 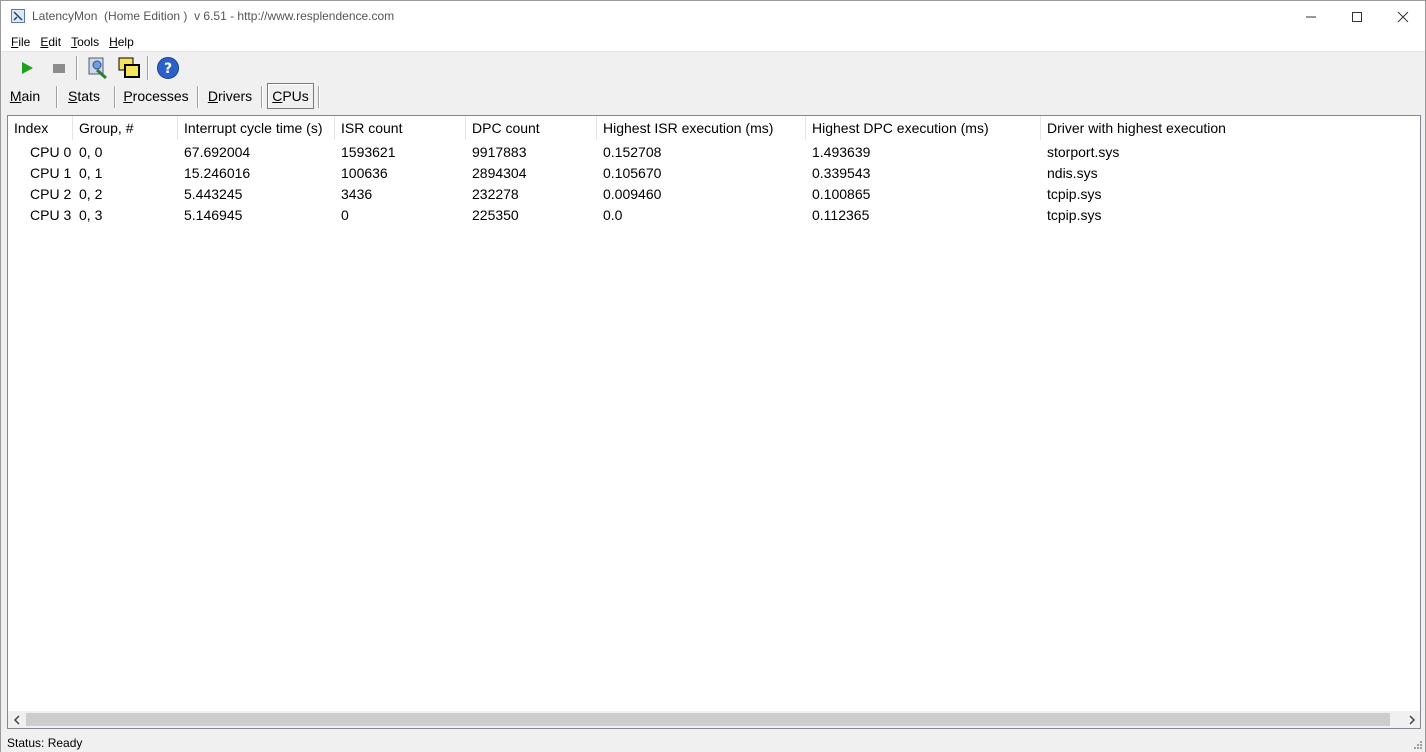 I want to click on column-header-dpc-count: DPC count, so click(x=531, y=128).